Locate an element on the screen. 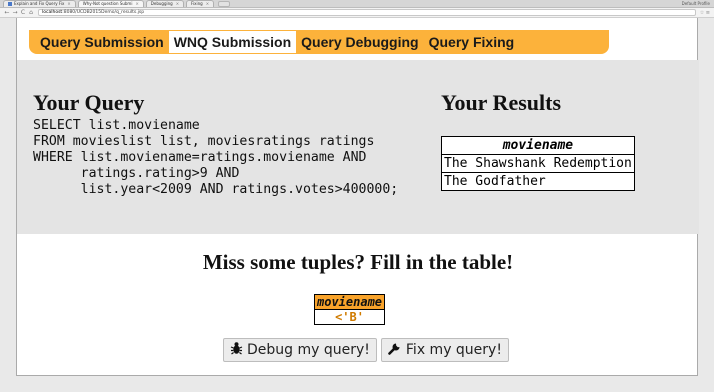 The width and height of the screenshot is (714, 392). missing-tuples-heading: Miss some tuples? Fill in the table! is located at coordinates (358, 262).